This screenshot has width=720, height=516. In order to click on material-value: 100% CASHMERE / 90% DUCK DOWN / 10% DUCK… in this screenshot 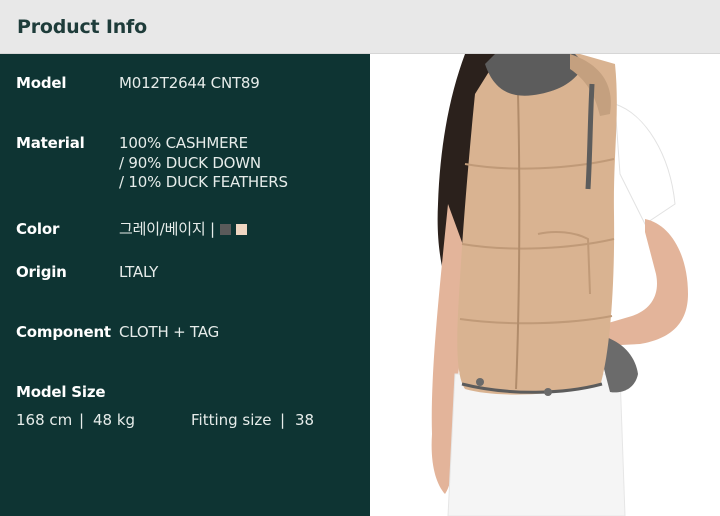, I will do `click(203, 163)`.